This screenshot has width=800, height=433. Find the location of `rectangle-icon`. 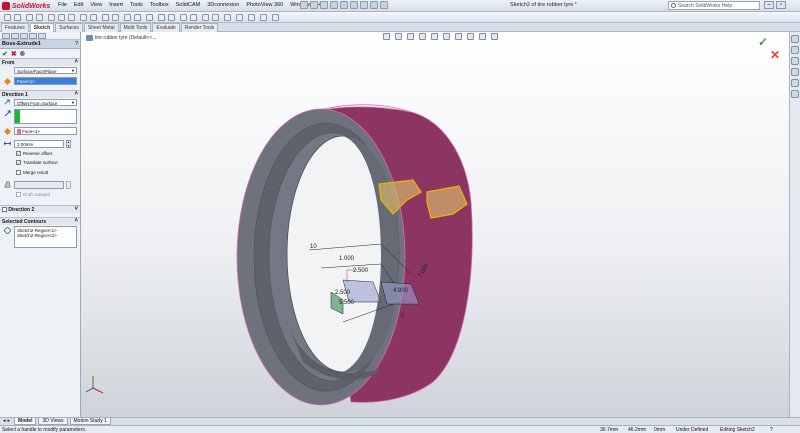

rectangle-icon is located at coordinates (39, 17).